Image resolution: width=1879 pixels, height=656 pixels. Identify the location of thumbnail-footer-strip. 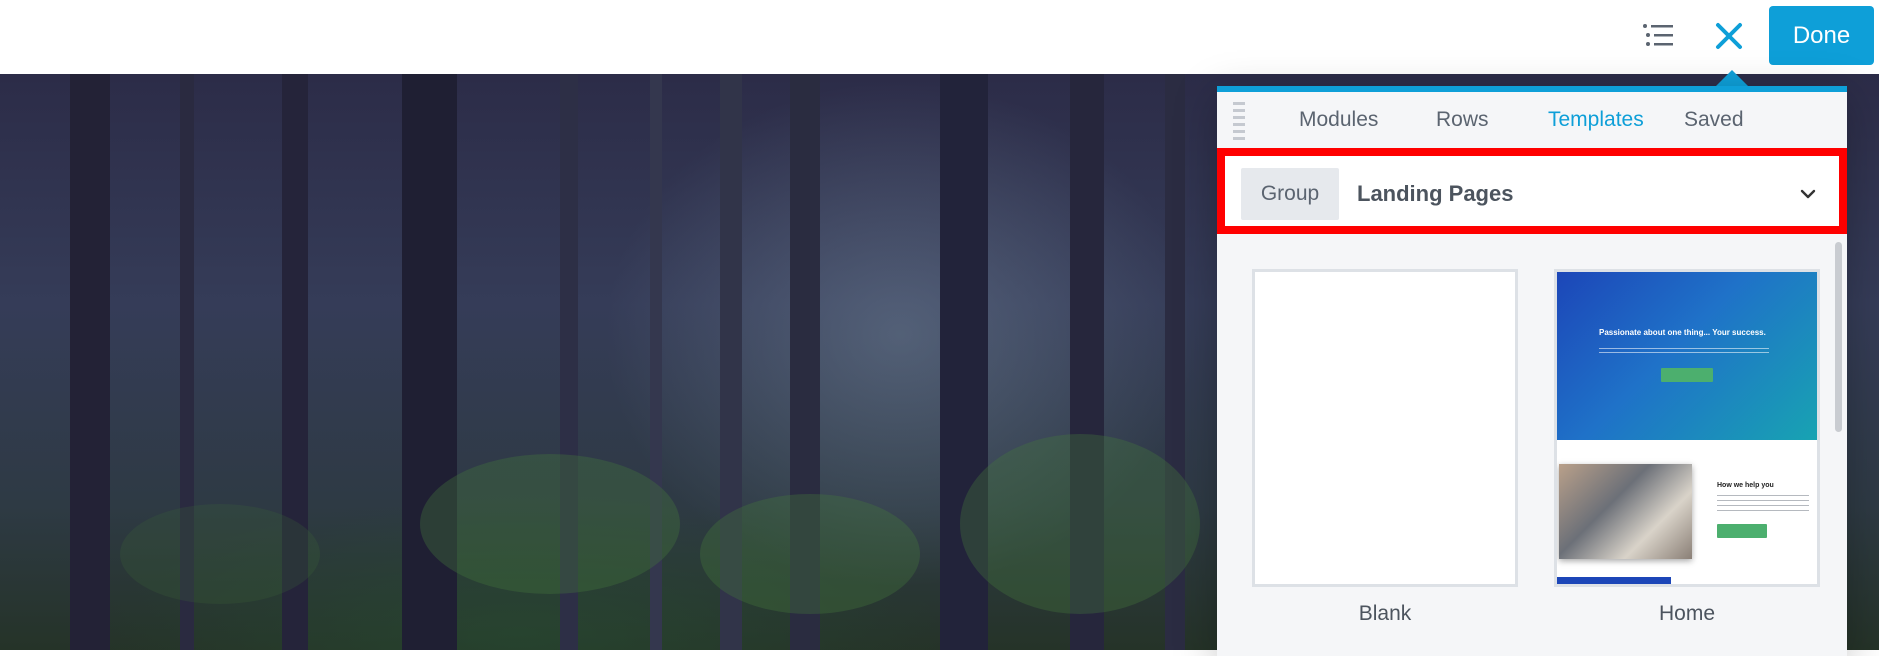
(1614, 580).